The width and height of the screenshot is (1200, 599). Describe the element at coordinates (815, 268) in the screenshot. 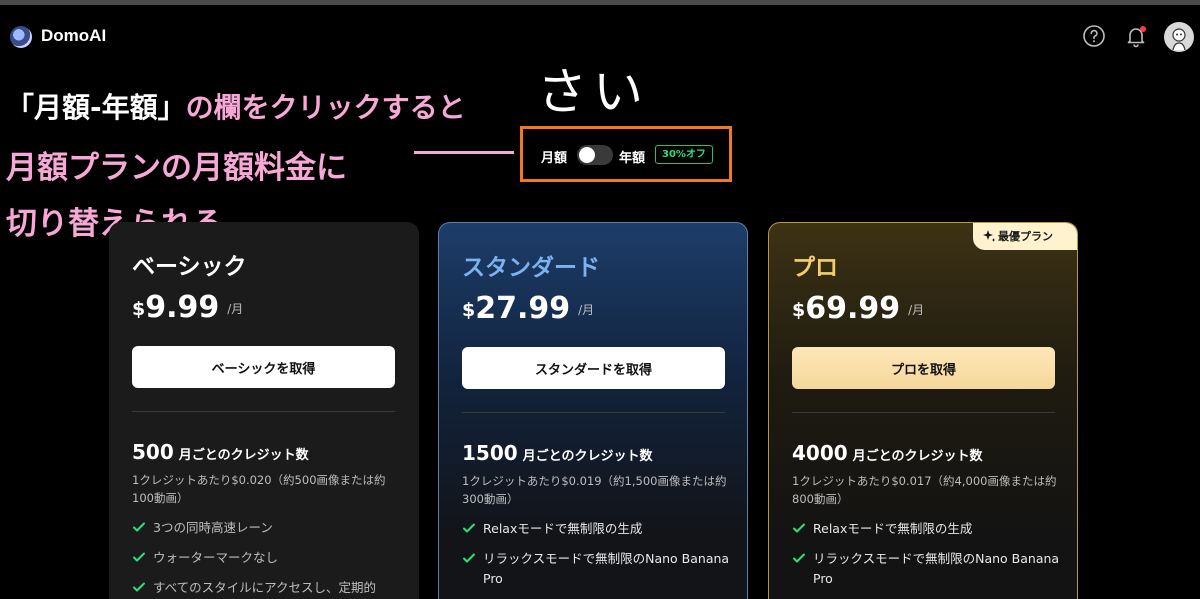

I see `plan-name: プロ` at that location.